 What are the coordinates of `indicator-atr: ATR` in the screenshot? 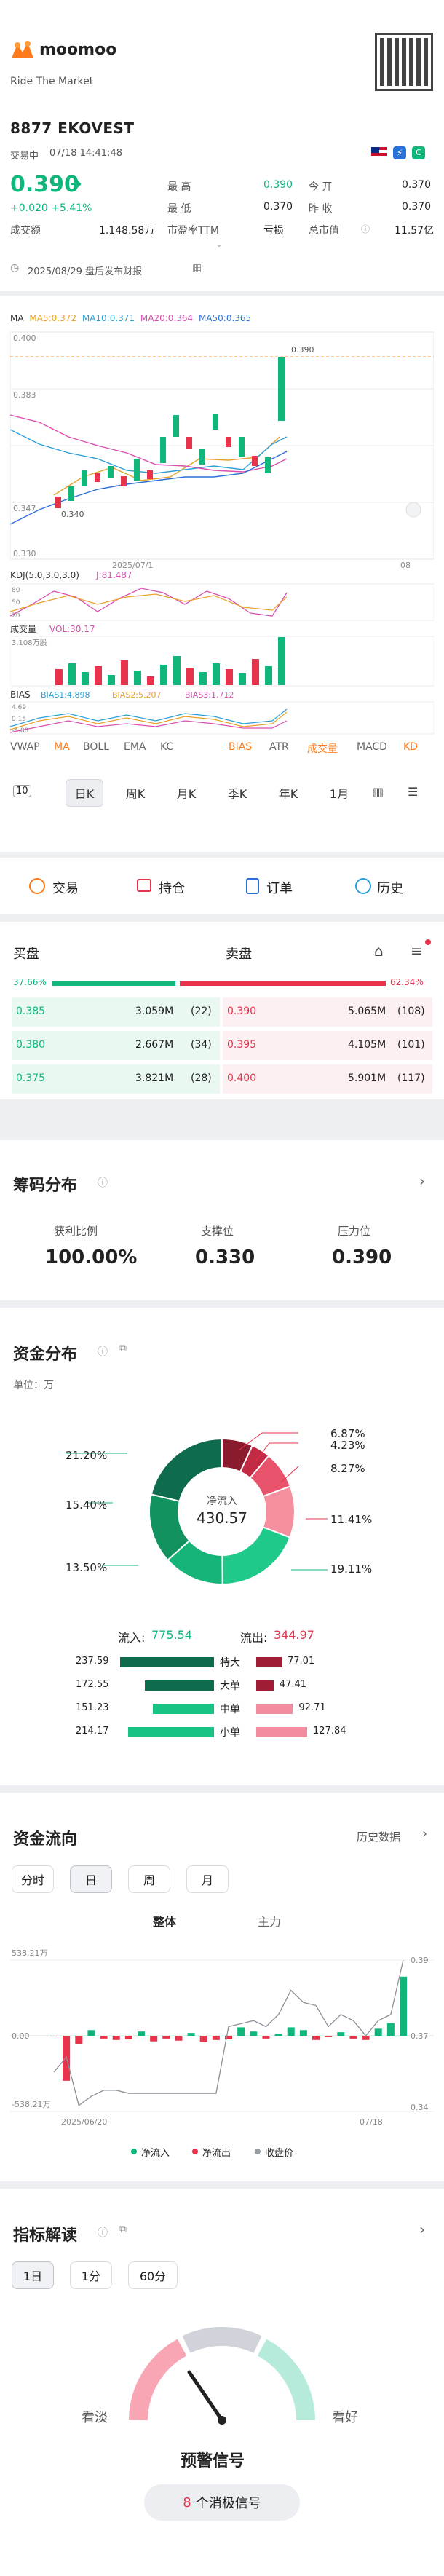 It's located at (279, 747).